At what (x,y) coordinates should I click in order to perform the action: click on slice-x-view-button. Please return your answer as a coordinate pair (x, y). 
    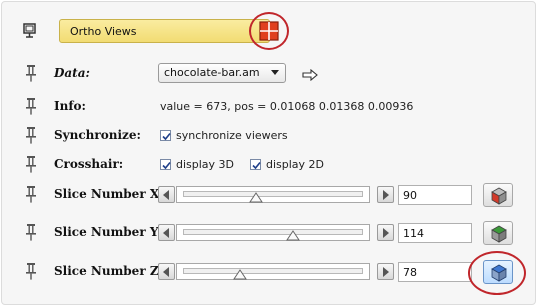
    Looking at the image, I should click on (498, 195).